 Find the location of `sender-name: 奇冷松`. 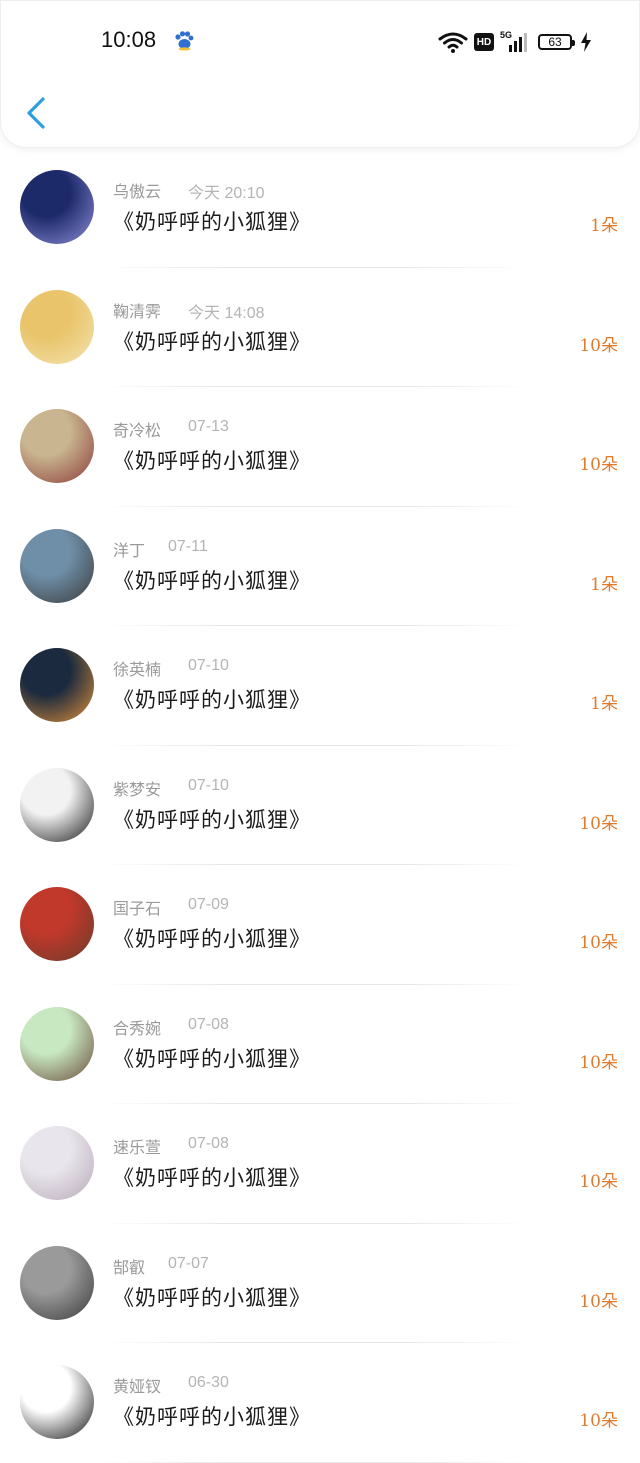

sender-name: 奇冷松 is located at coordinates (137, 430).